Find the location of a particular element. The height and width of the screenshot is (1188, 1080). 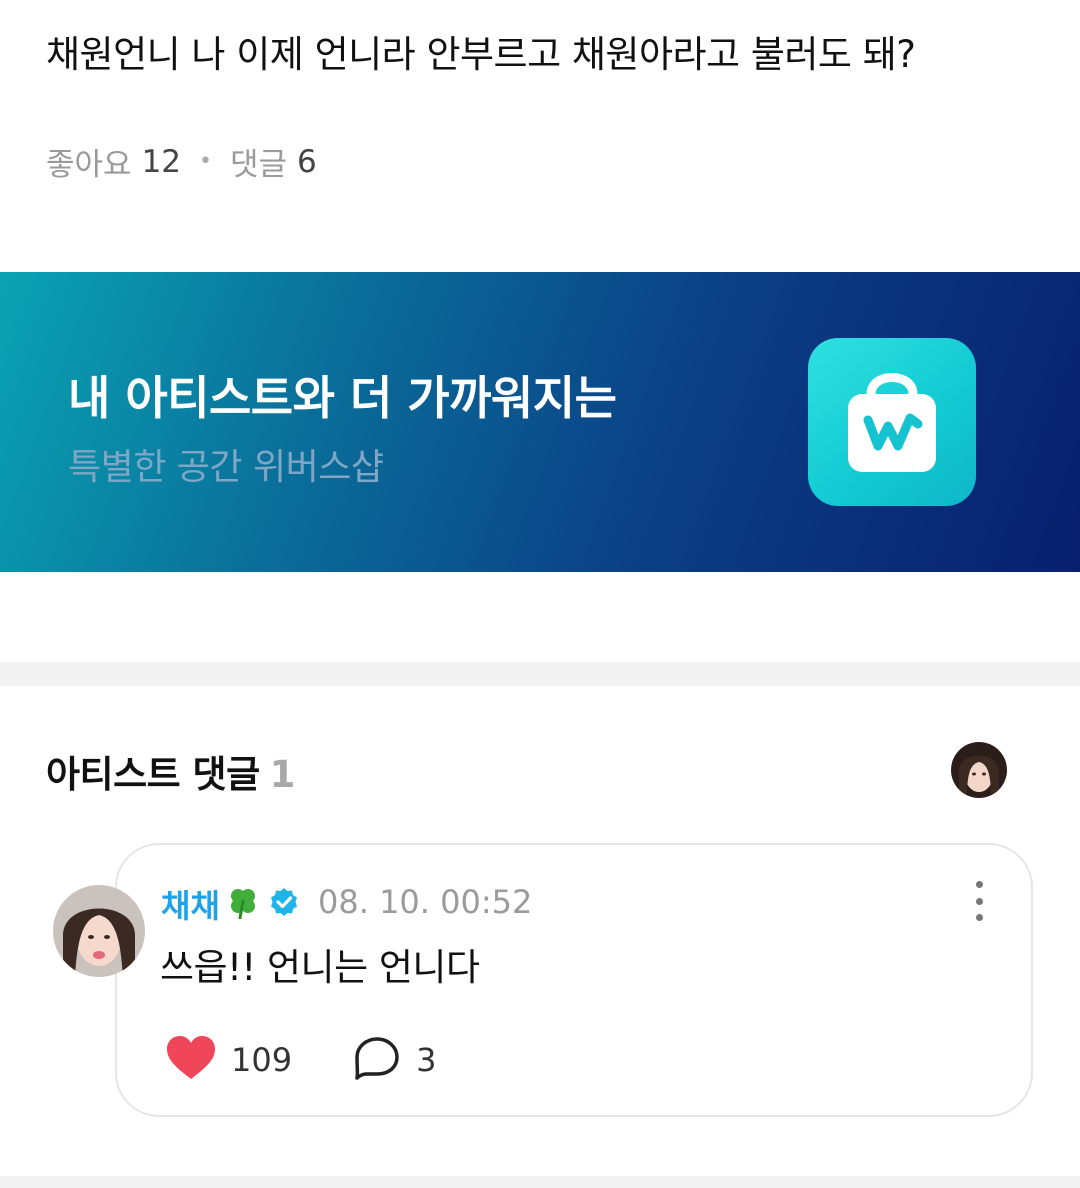

comments-label: 댓글 is located at coordinates (258, 161).